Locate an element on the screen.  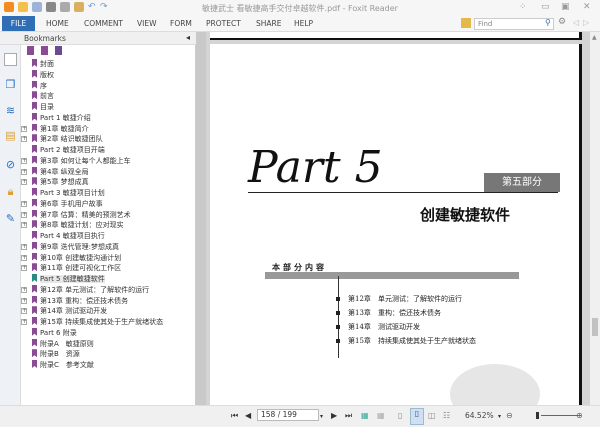
tab-file: FILE is located at coordinates (18, 23).